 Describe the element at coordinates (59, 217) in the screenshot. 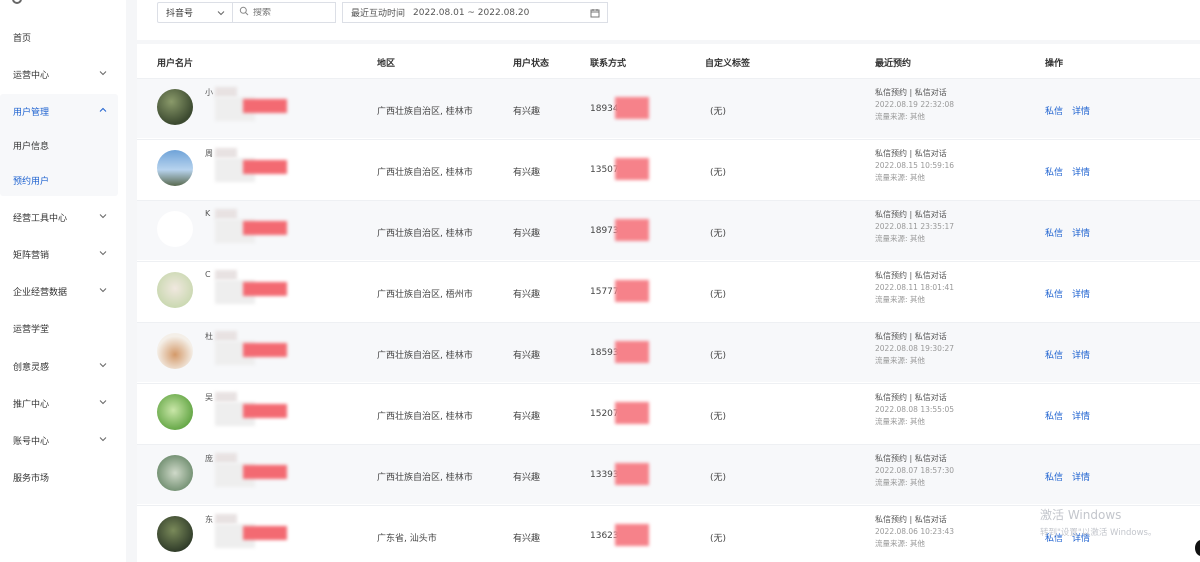

I see `sidebar-item-business-tools: 经营工具中心` at that location.